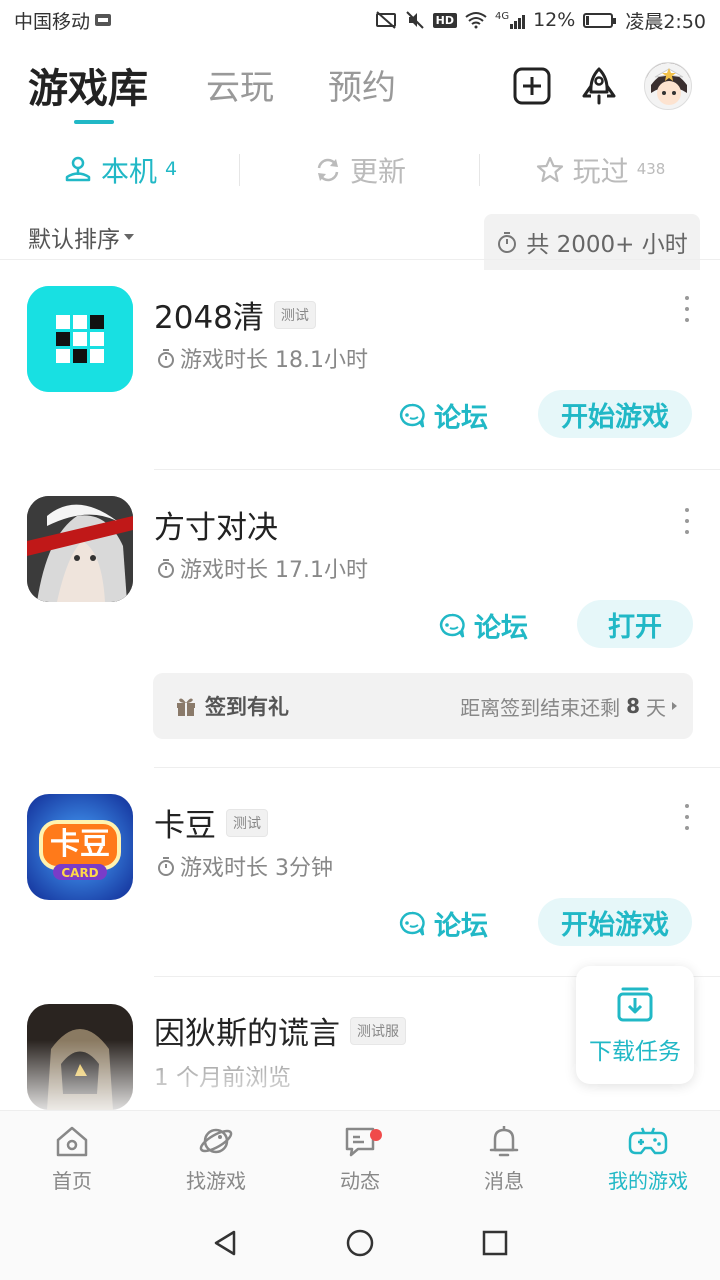 This screenshot has width=720, height=1280. I want to click on gamepad-icon, so click(648, 1141).